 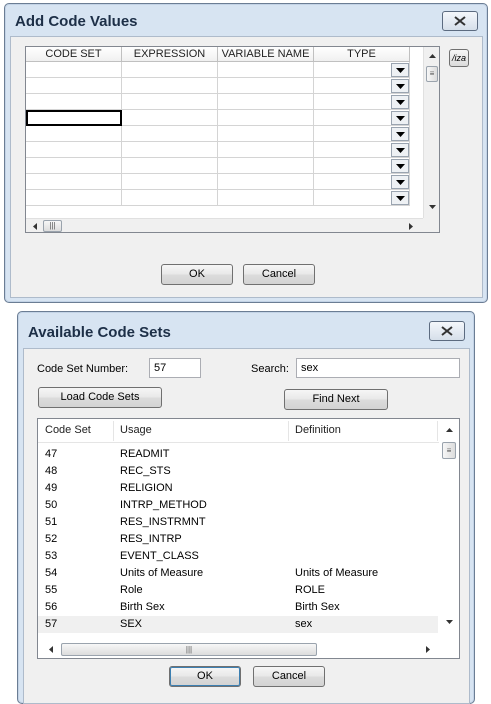 I want to click on grid-horizontal-scrollbar: |||, so click(x=224, y=225).